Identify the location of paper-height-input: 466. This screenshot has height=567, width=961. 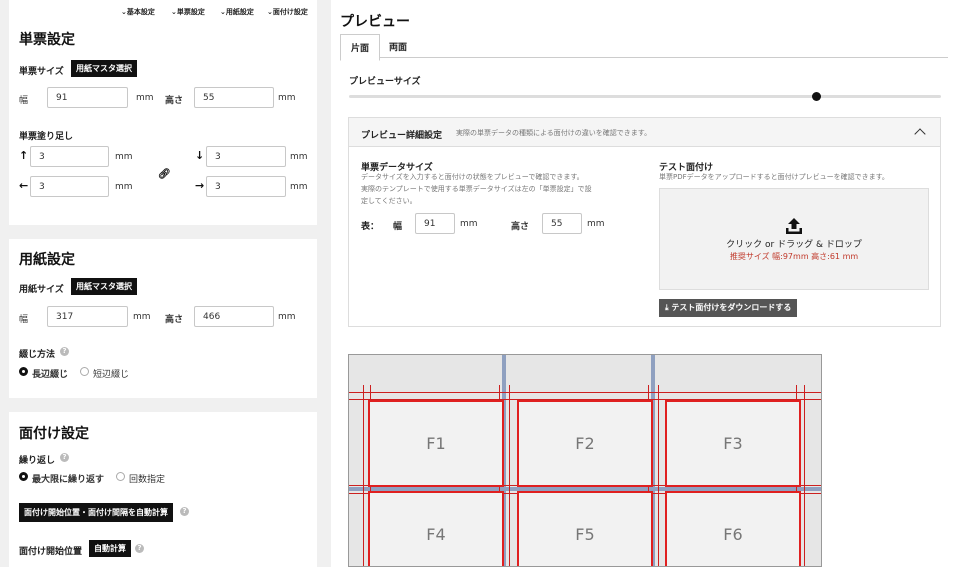
(234, 316).